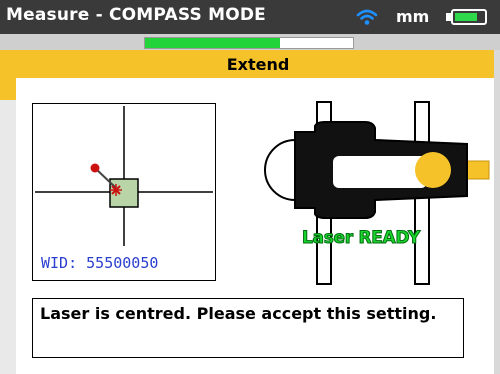 This screenshot has width=500, height=374. Describe the element at coordinates (136, 15) in the screenshot. I see `screen-title: Measure - COMPASS MODE` at that location.